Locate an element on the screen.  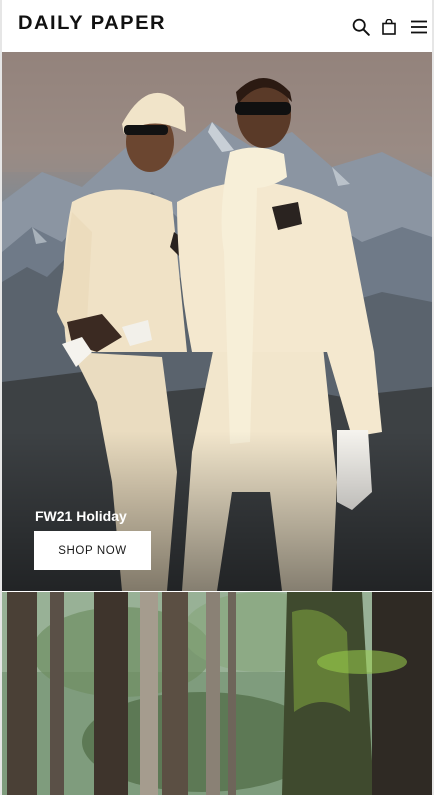
shop-now-button: SHOP NOW is located at coordinates (92, 550).